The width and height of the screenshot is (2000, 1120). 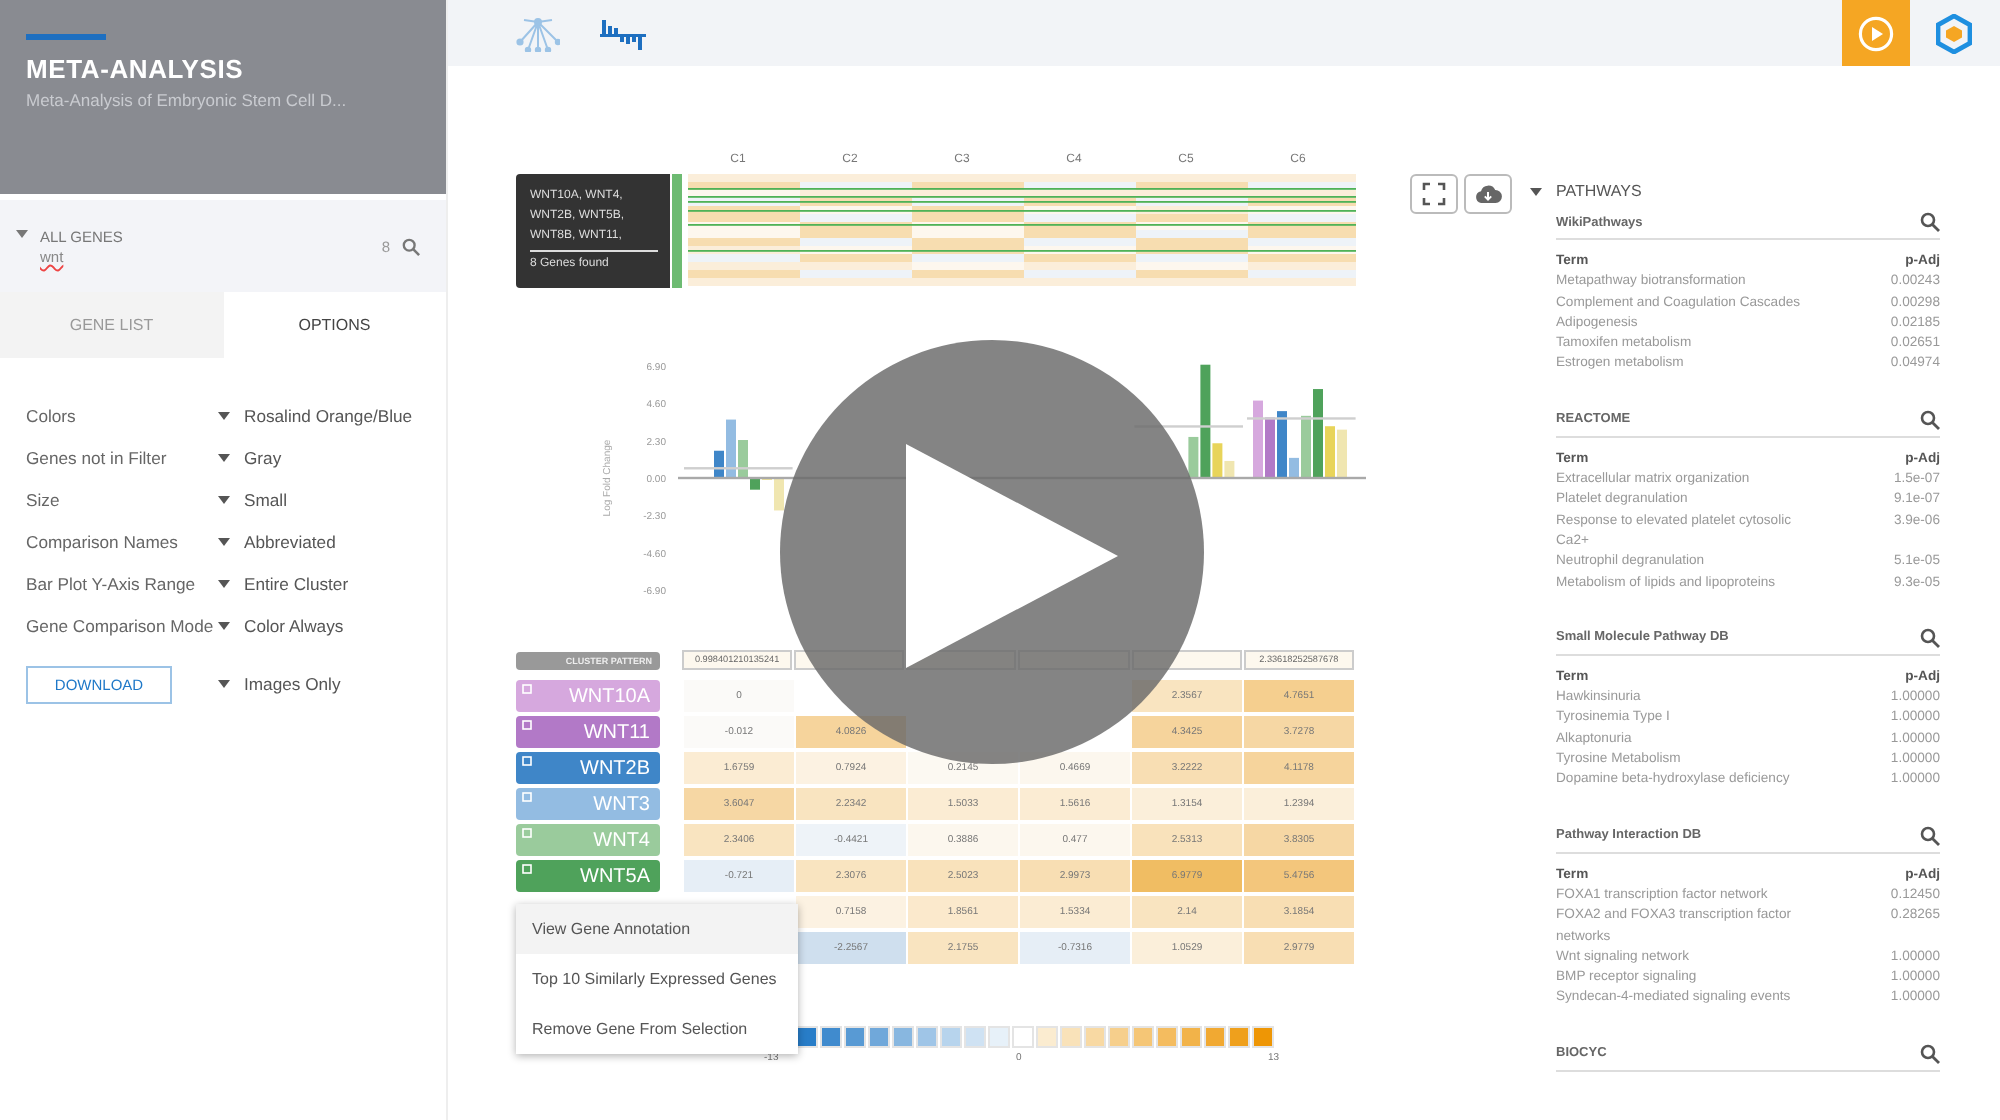 I want to click on menu-item: View Gene Annotation, so click(x=657, y=929).